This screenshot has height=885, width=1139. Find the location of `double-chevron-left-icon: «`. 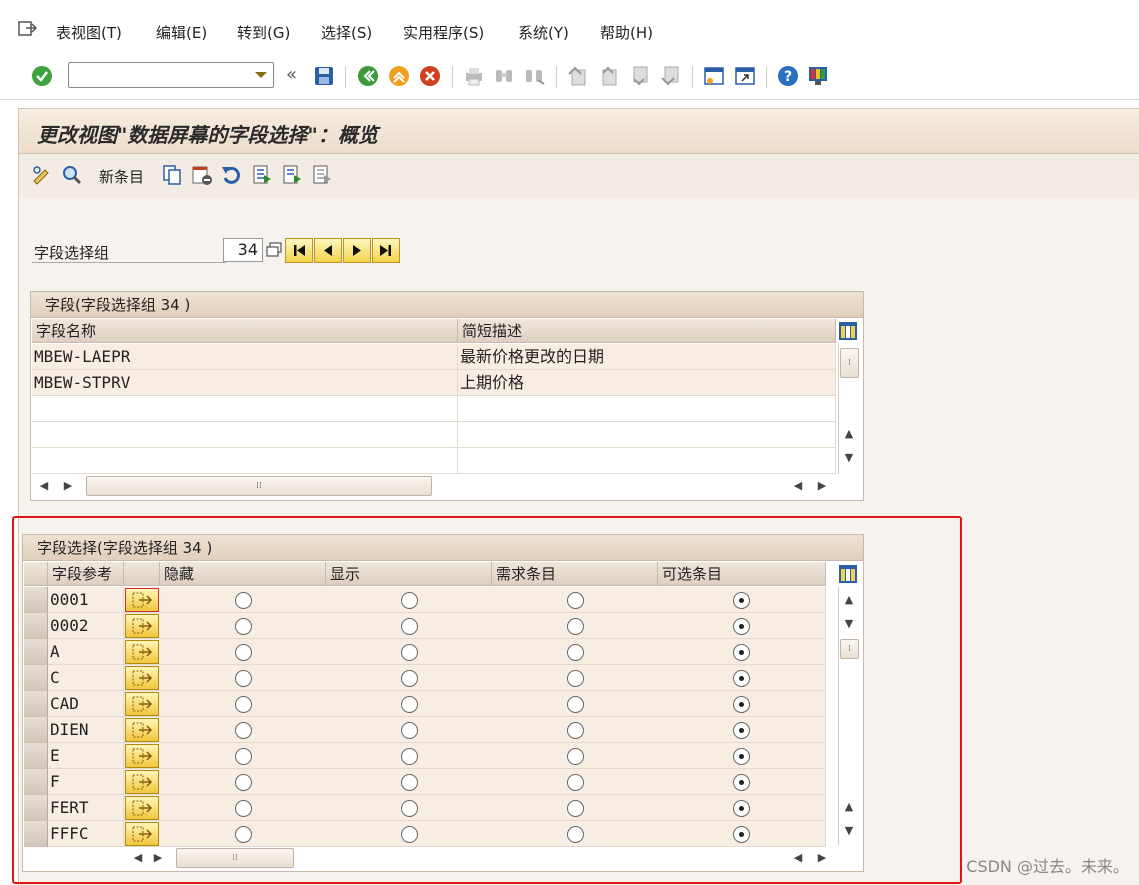

double-chevron-left-icon: « is located at coordinates (291, 74).